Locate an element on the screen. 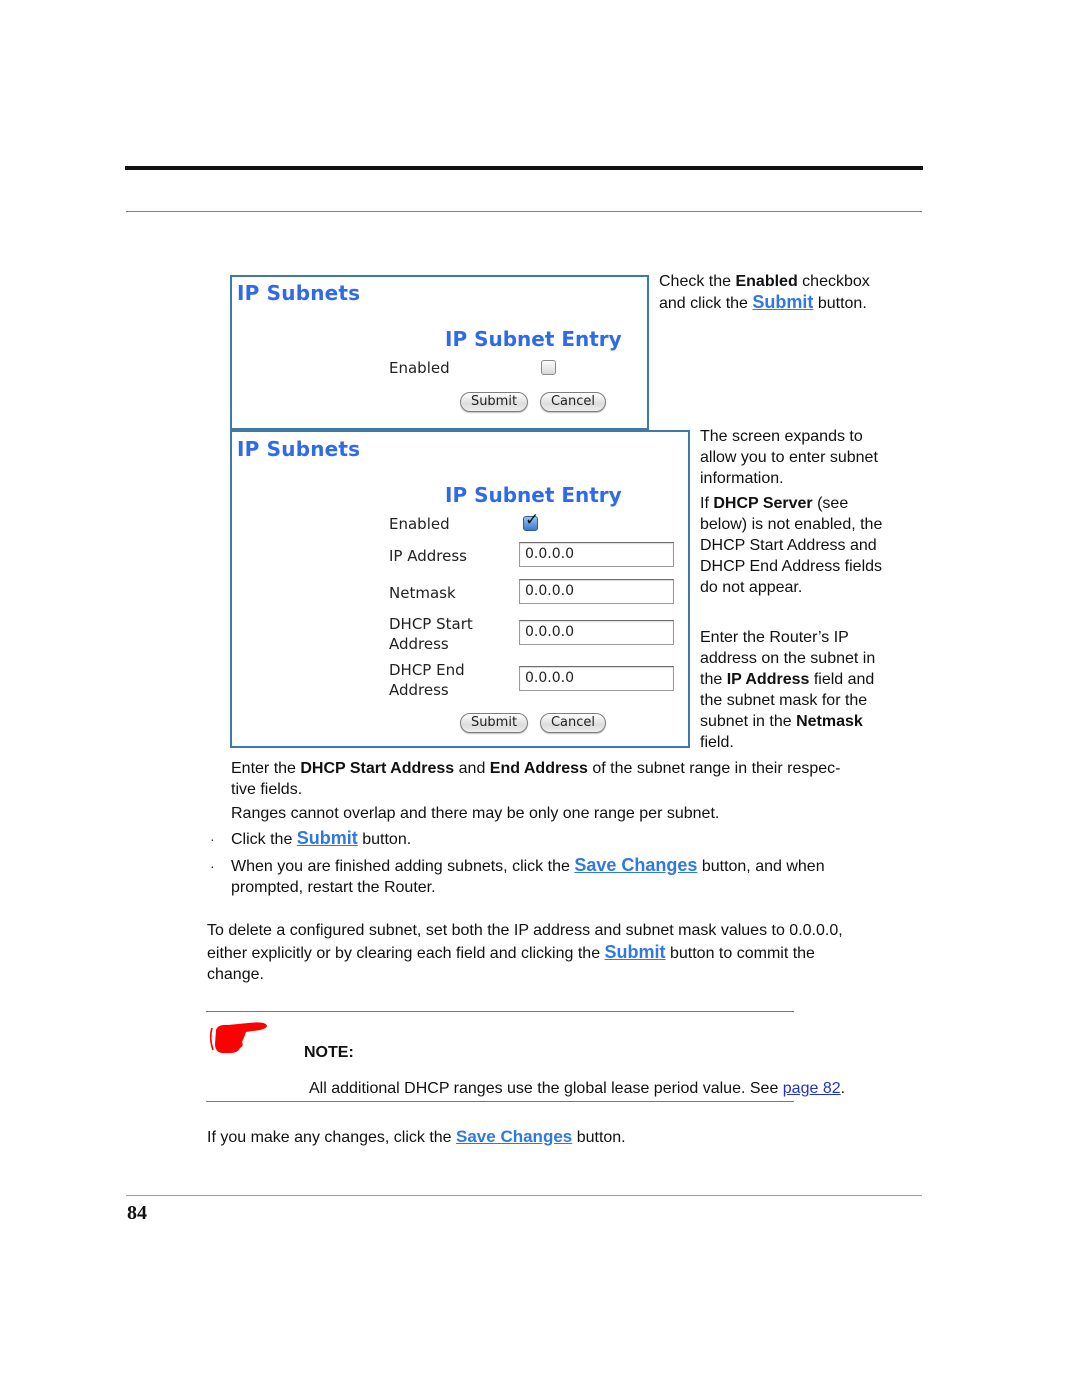  note-rule-top is located at coordinates (500, 1011).